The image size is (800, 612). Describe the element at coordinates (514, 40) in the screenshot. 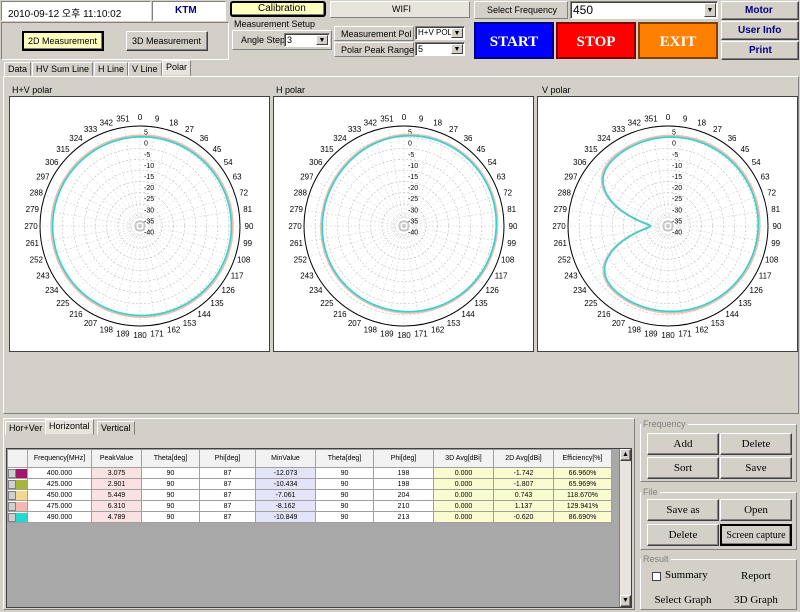

I see `start-button: START` at that location.